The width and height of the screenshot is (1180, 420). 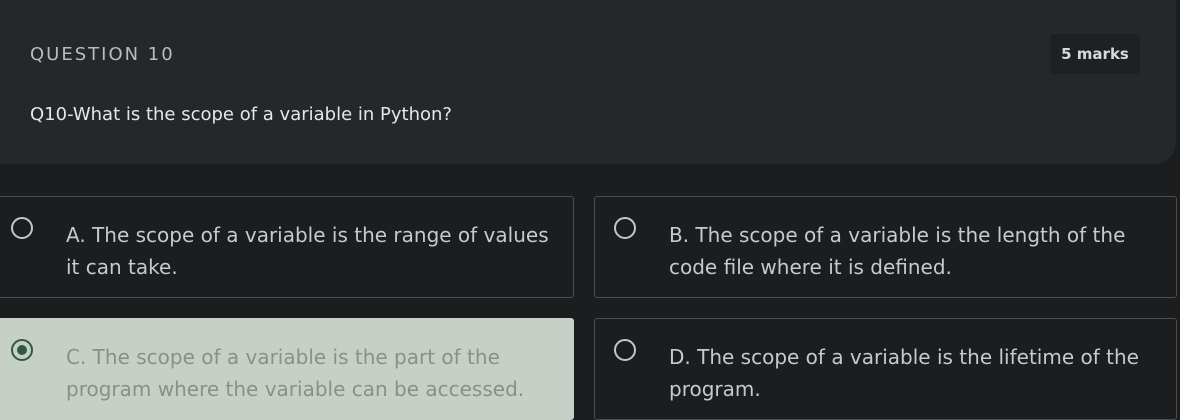 I want to click on radio-dot-icon, so click(x=22, y=350).